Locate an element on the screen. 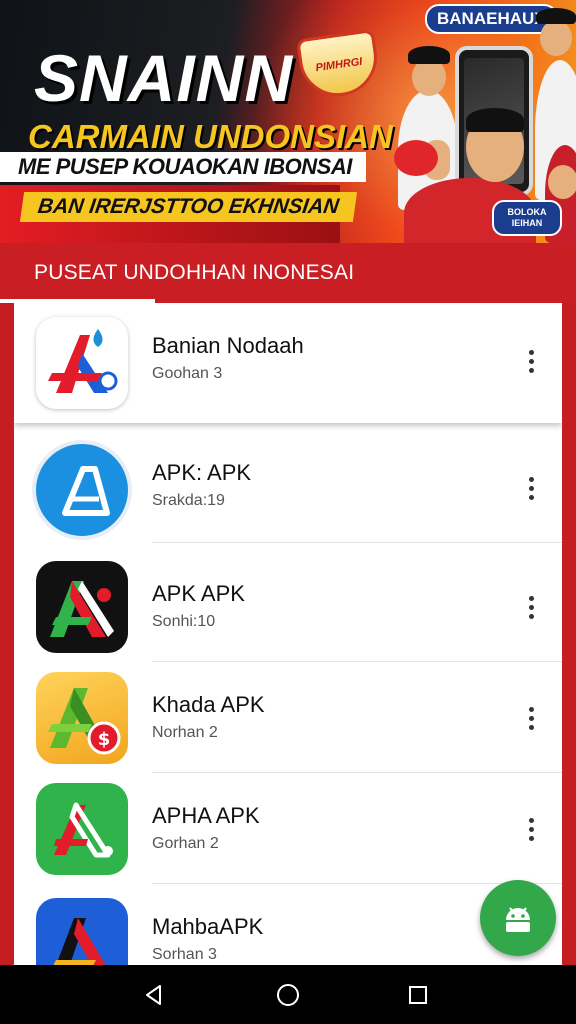 The width and height of the screenshot is (576, 1024). home-circle-icon is located at coordinates (288, 995).